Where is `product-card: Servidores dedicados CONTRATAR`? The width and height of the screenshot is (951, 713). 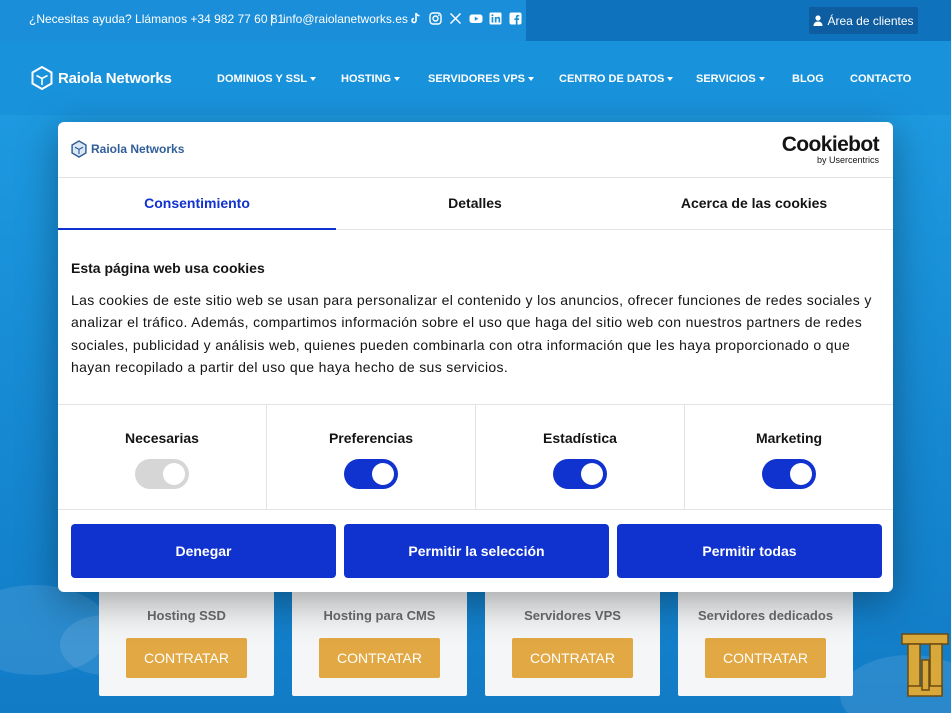
product-card: Servidores dedicados CONTRATAR is located at coordinates (765, 641).